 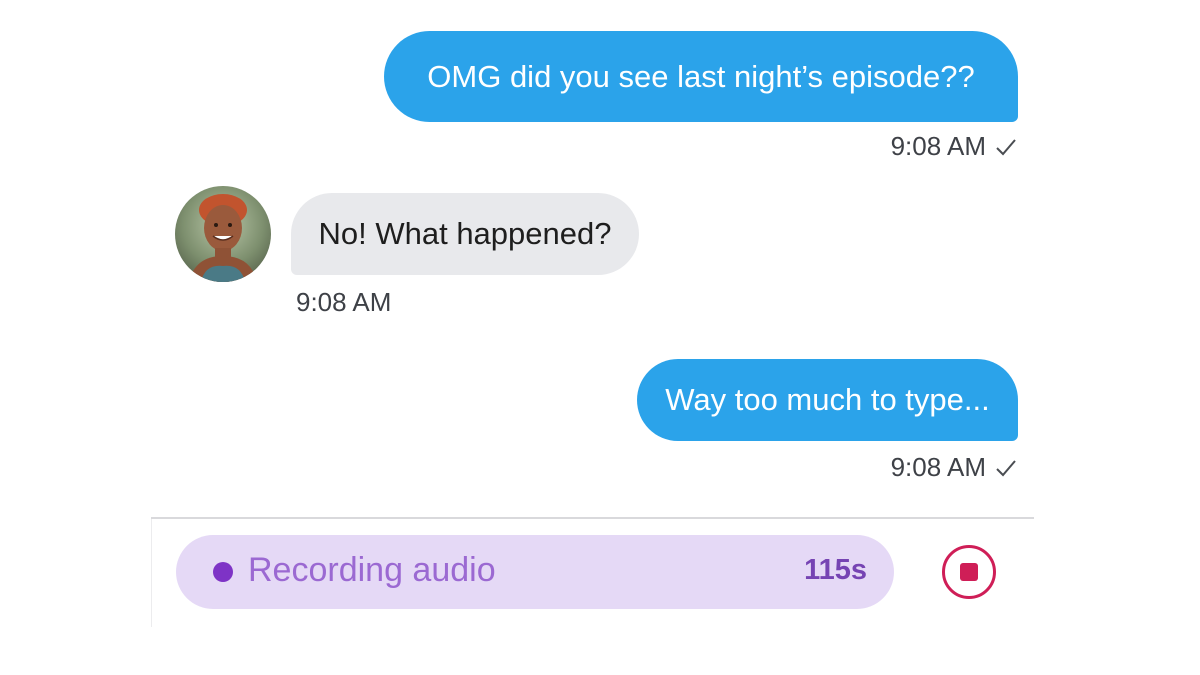 I want to click on message-text: OMG did you see last night’s episode??, so click(x=701, y=76).